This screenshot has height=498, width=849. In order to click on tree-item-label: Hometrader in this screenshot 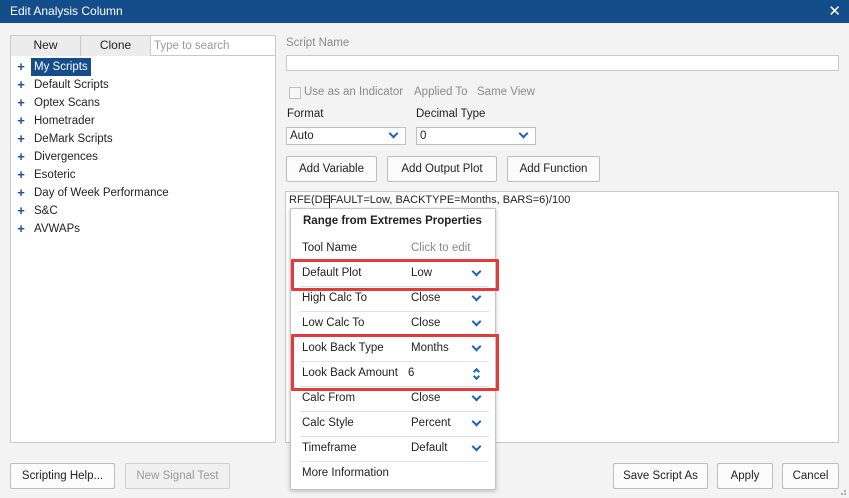, I will do `click(64, 121)`.